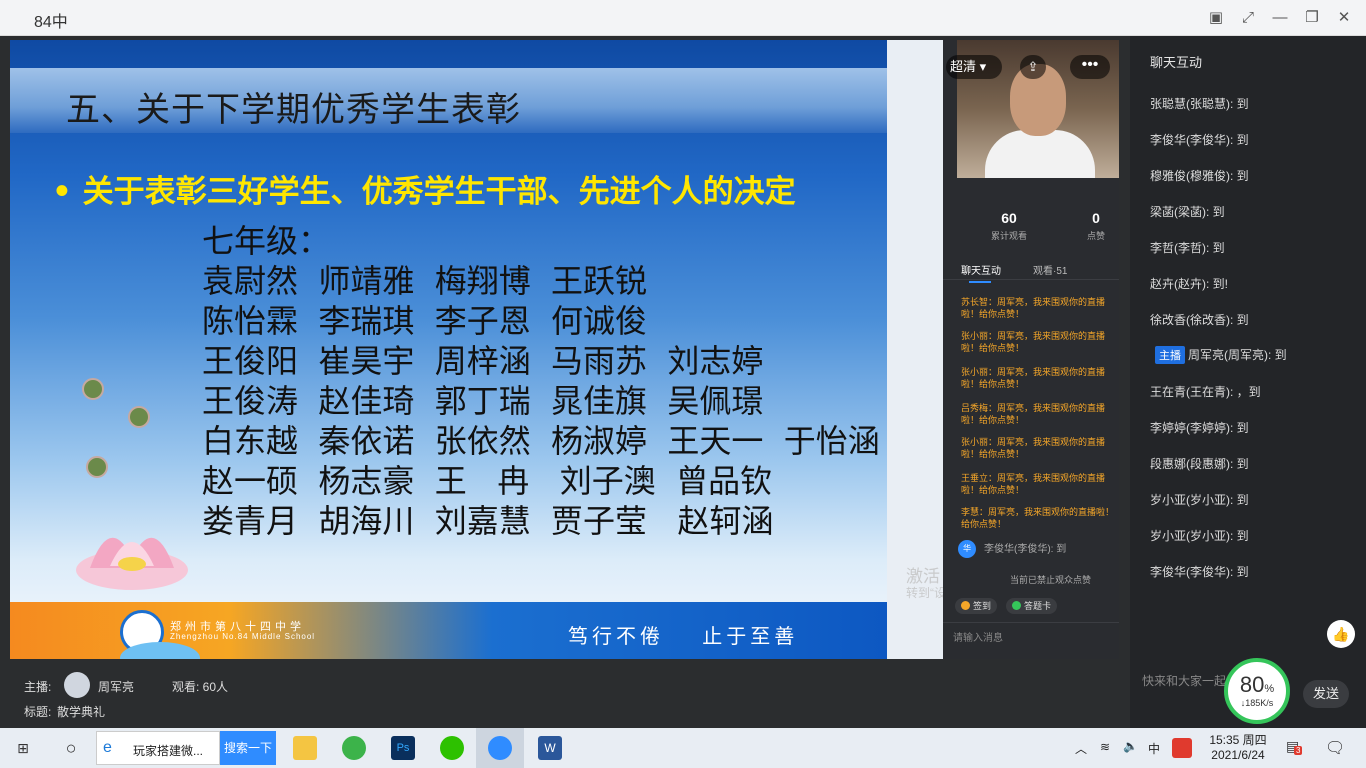 Image resolution: width=1366 pixels, height=768 pixels. What do you see at coordinates (1050, 269) in the screenshot?
I see `tab-viewers: 观看·51` at bounding box center [1050, 269].